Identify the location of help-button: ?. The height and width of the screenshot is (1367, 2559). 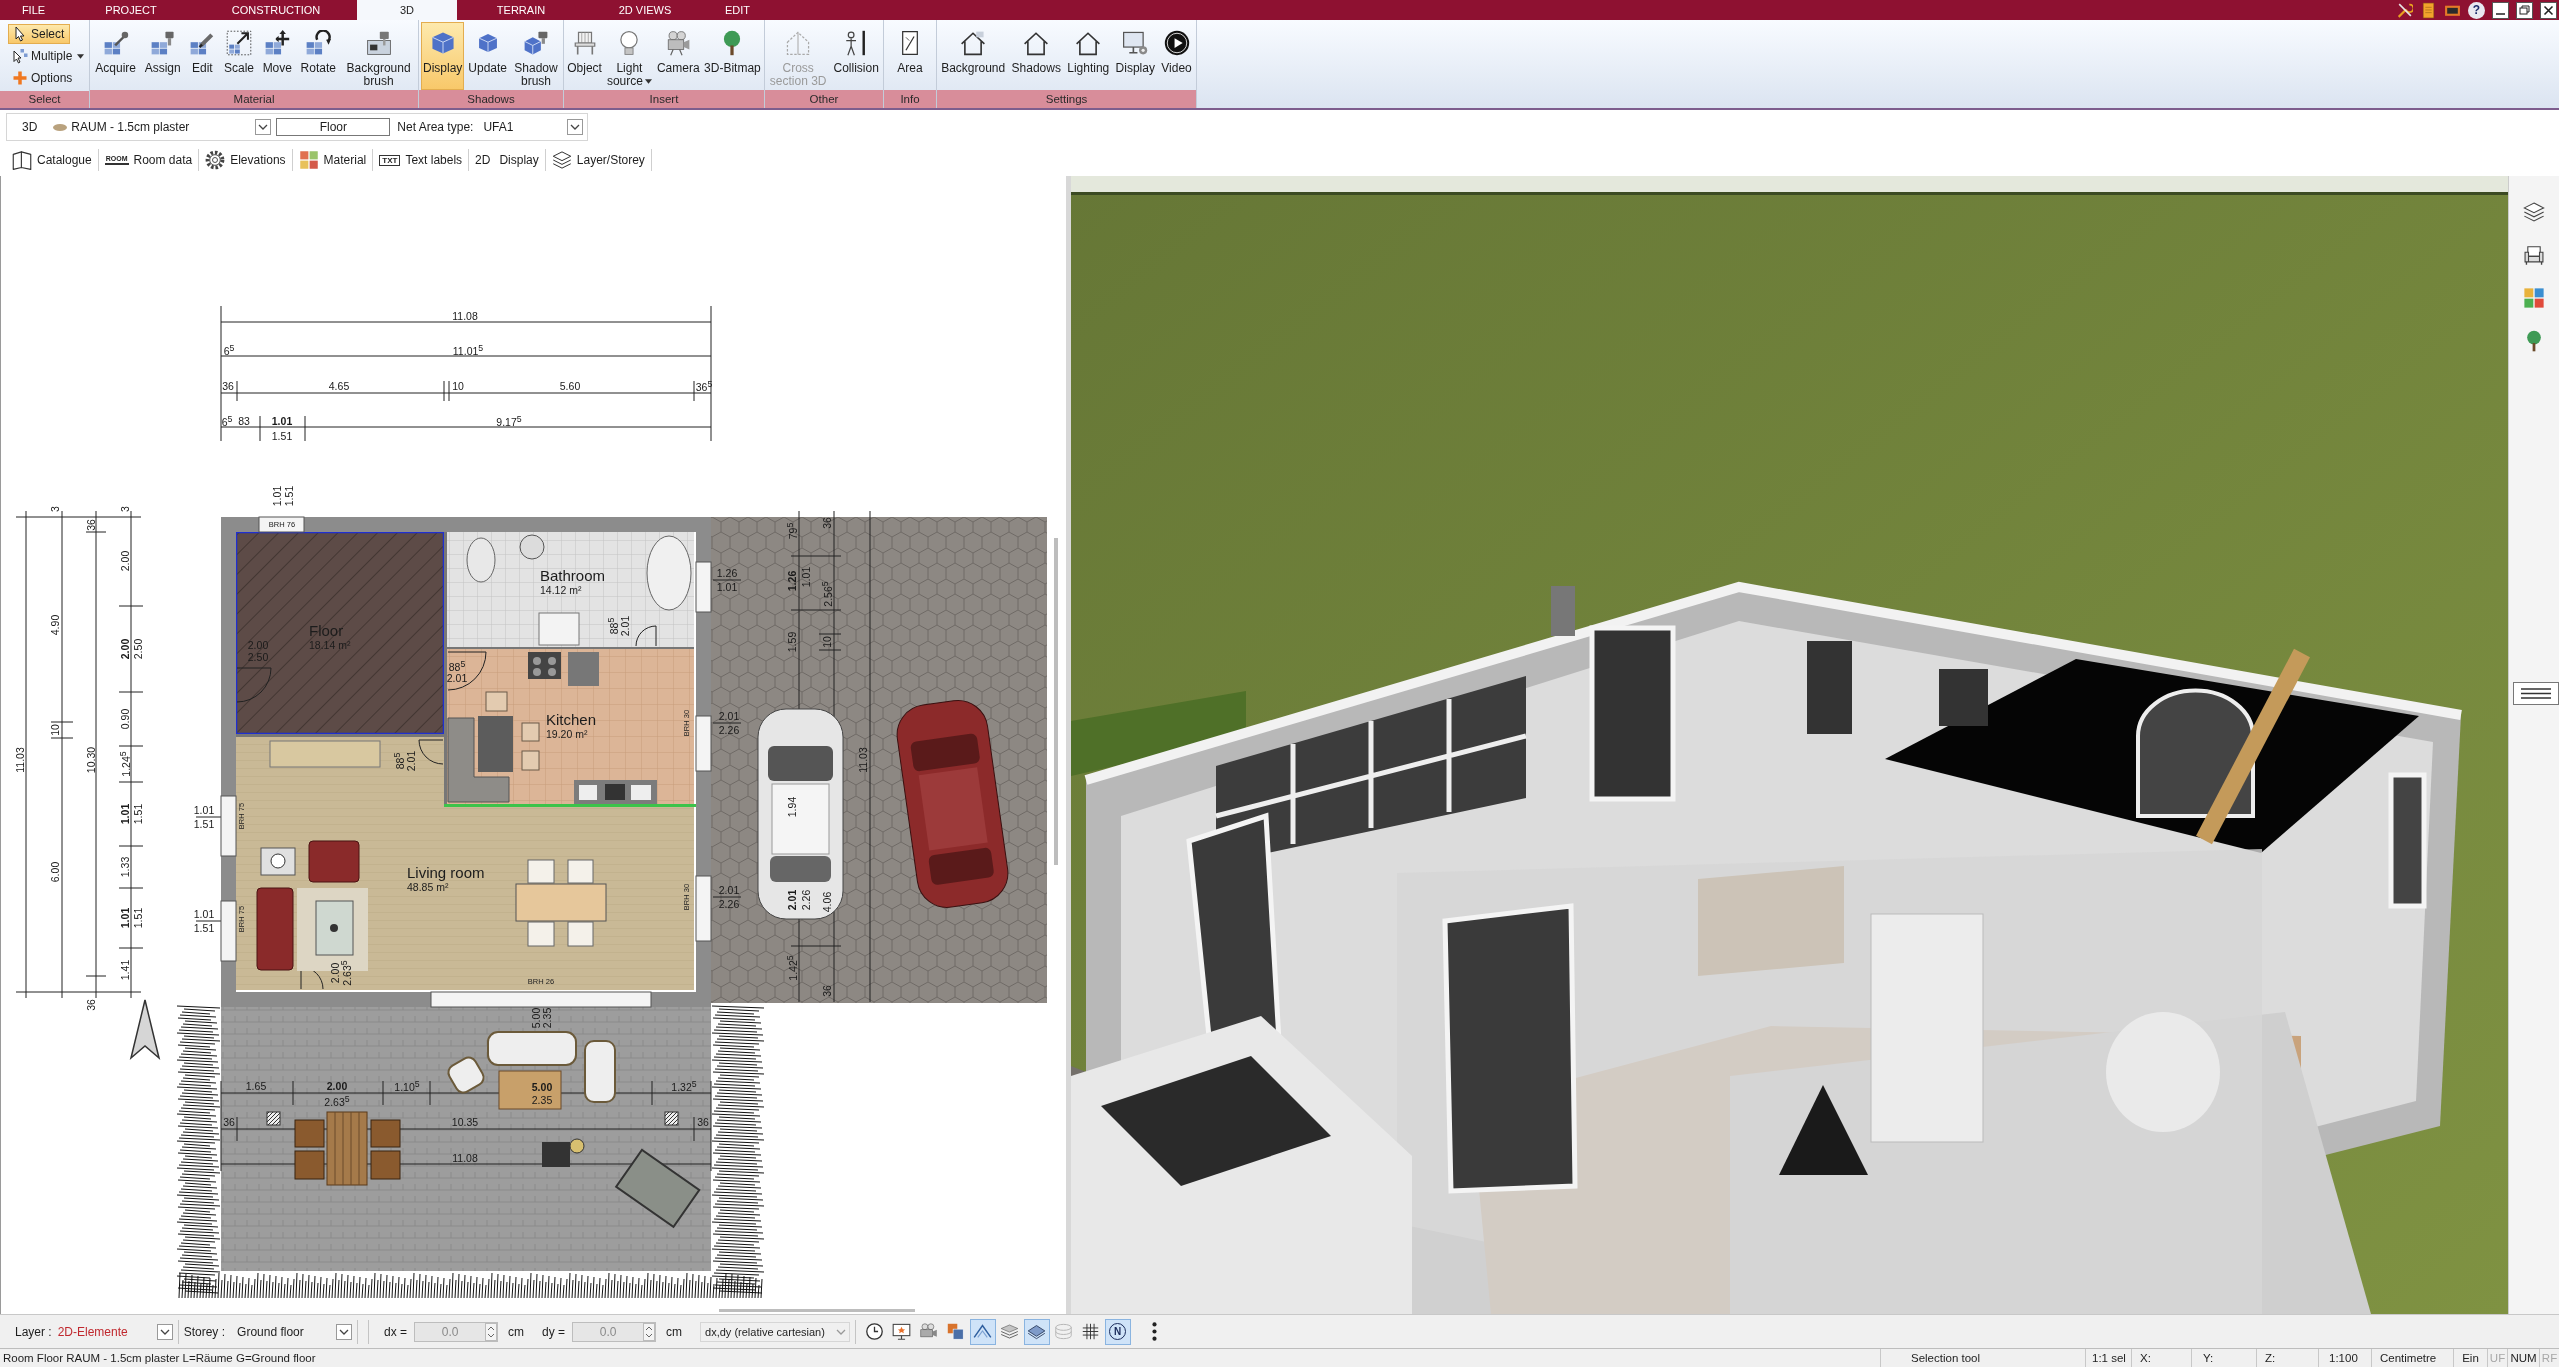
(2476, 10).